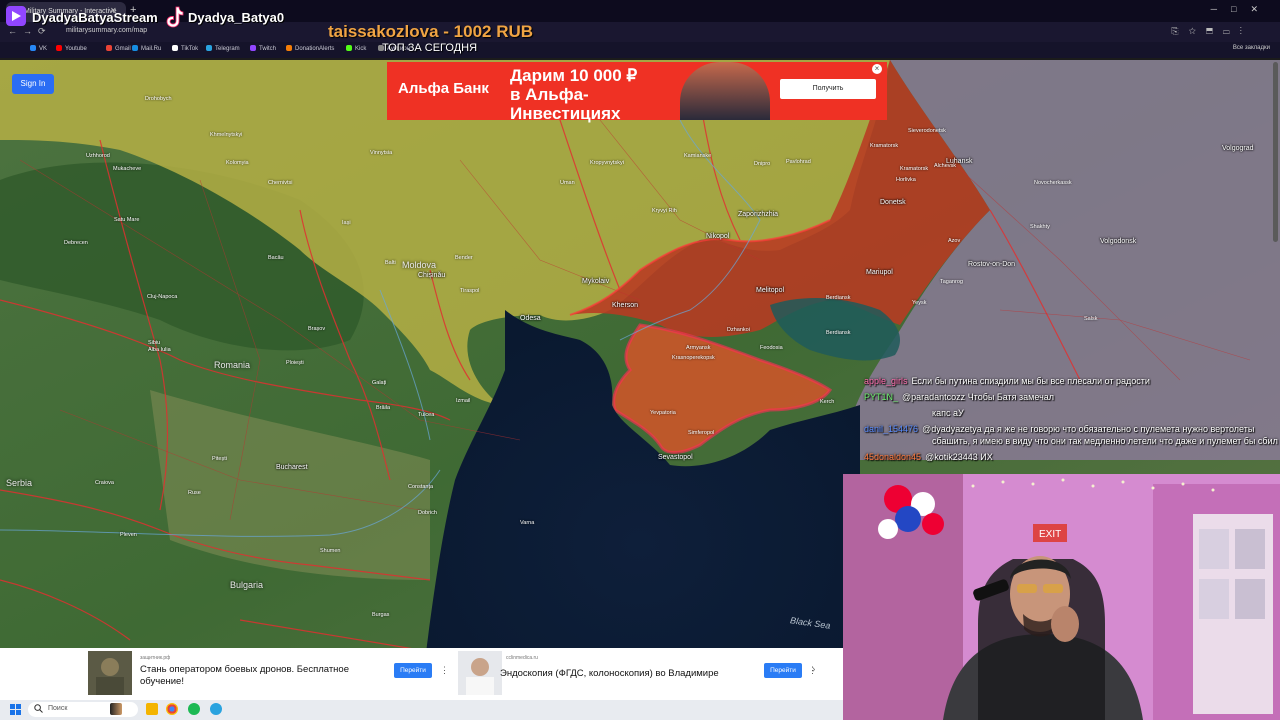 The height and width of the screenshot is (720, 1280). Describe the element at coordinates (276, 258) in the screenshot. I see `town-label: Bacău` at that location.